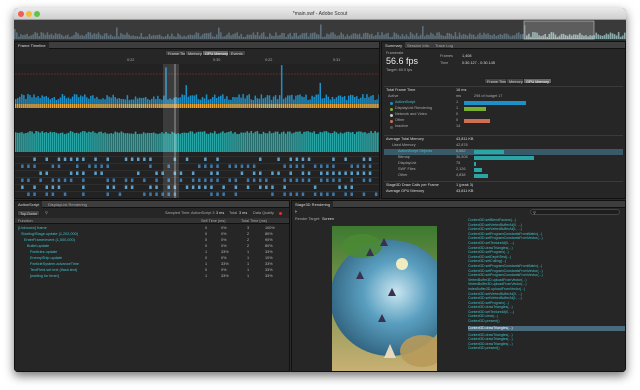 The image size is (640, 390). What do you see at coordinates (171, 131) in the screenshot?
I see `timeline-selection` at bounding box center [171, 131].